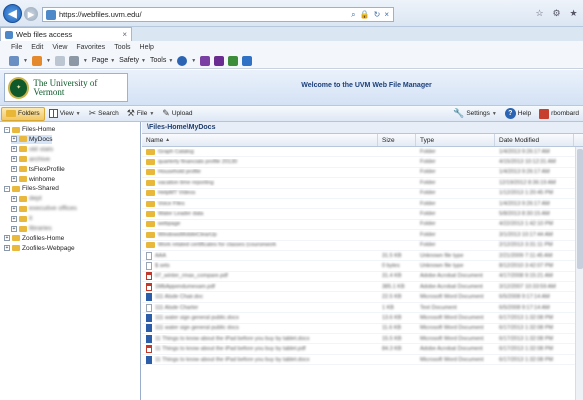  Describe the element at coordinates (219, 60) in the screenshot. I see `onenote-send-icon` at that location.